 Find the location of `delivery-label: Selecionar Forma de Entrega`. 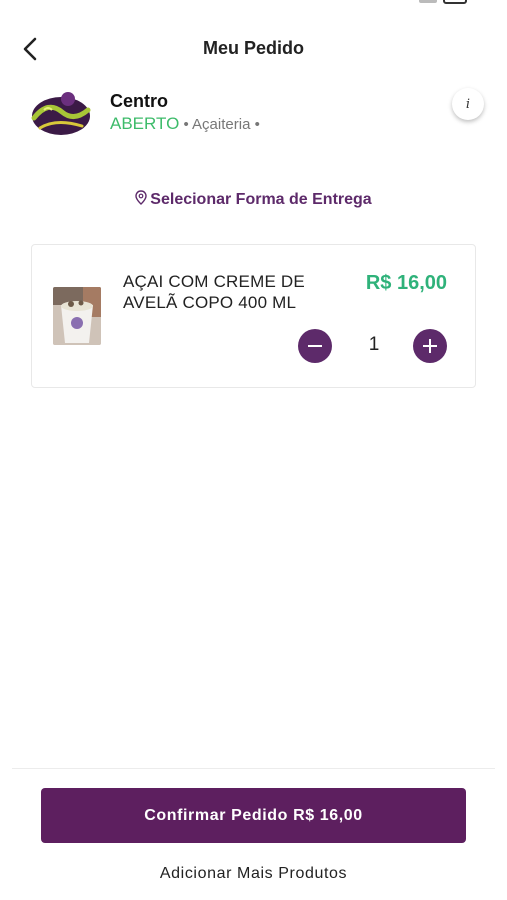

delivery-label: Selecionar Forma de Entrega is located at coordinates (261, 199).